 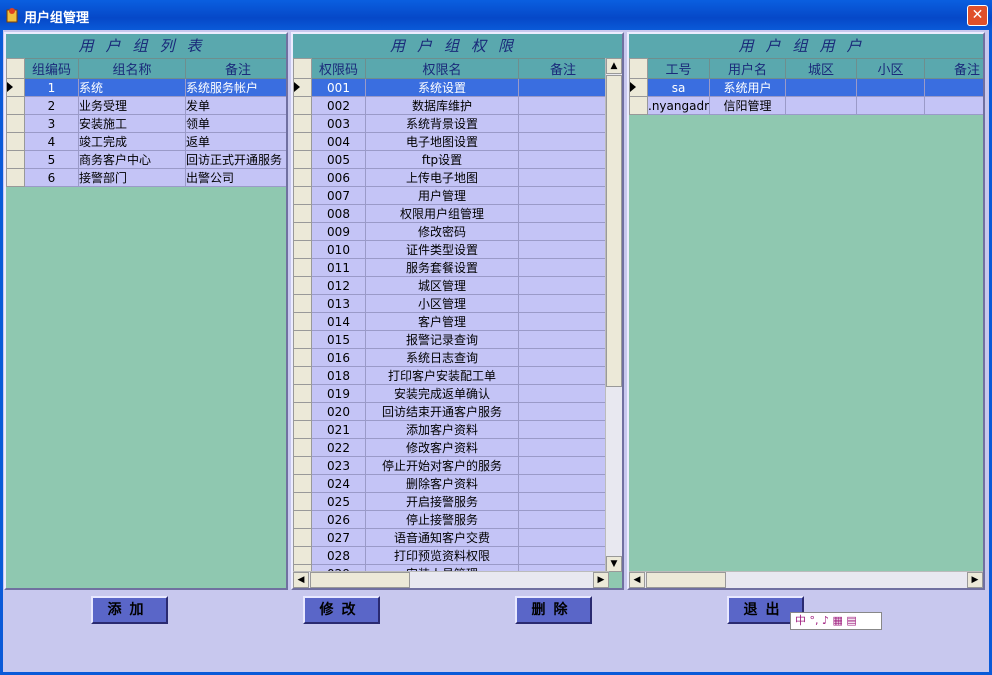 What do you see at coordinates (338, 213) in the screenshot?
I see `table-cell: 008` at bounding box center [338, 213].